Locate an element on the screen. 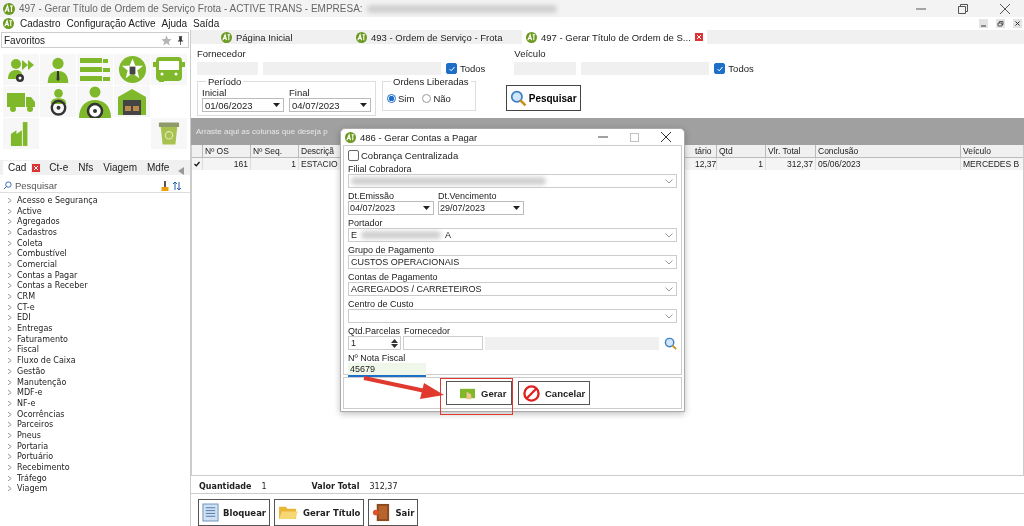 The width and height of the screenshot is (1024, 526). dialog-title: 486 - Gerar Contas a Pagar is located at coordinates (419, 137).